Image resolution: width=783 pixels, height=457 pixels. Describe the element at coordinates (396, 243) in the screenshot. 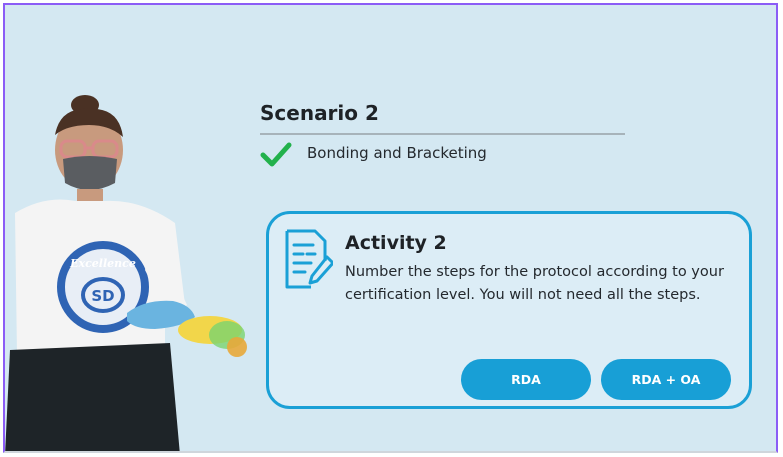

I see `activity-title: Activity 2` at that location.